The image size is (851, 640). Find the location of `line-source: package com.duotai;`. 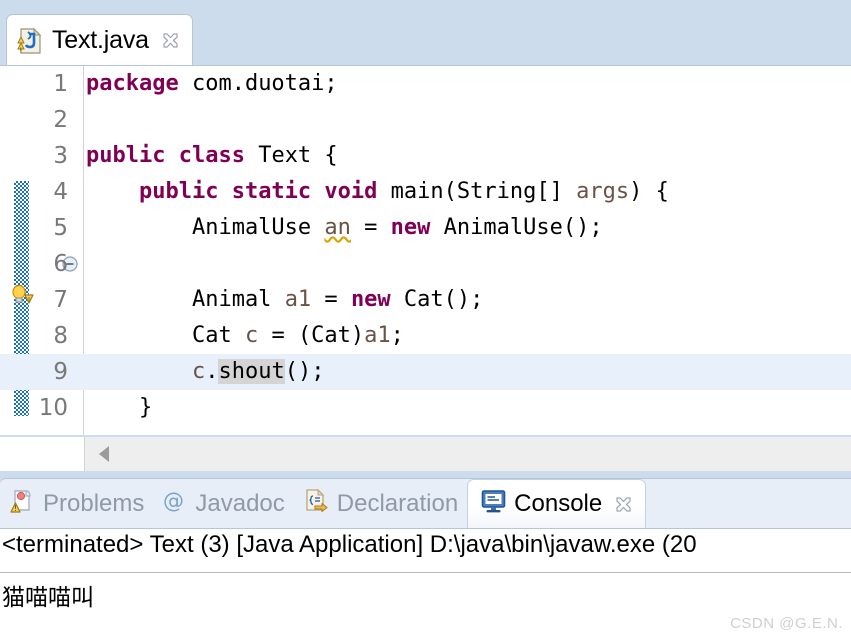

line-source: package com.duotai; is located at coordinates (212, 84).